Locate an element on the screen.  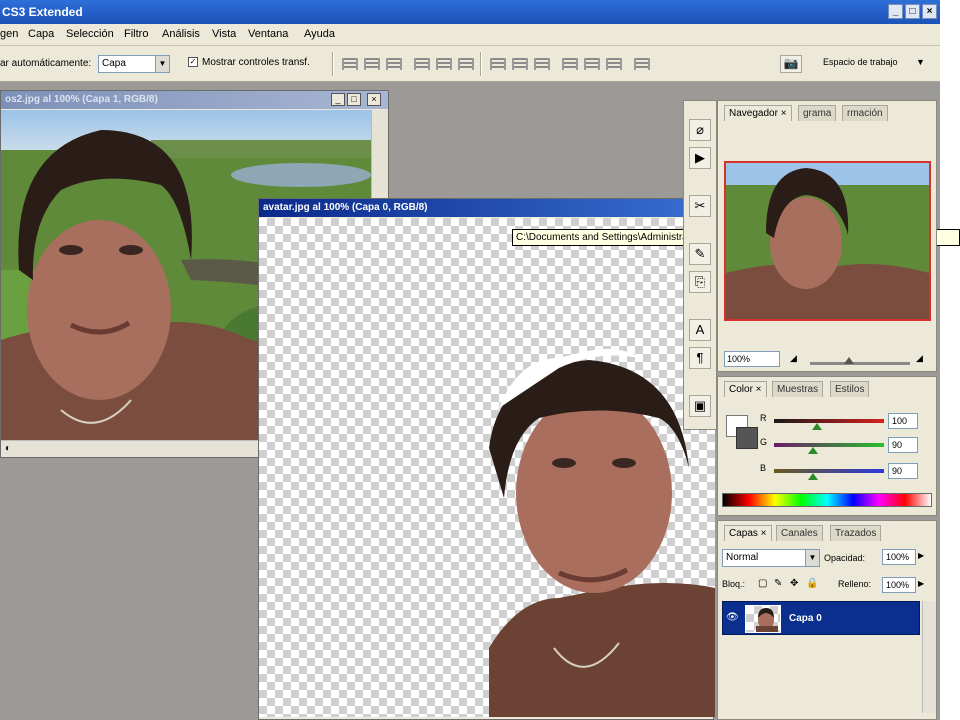
layer-name: Capa 0 is located at coordinates (805, 618).